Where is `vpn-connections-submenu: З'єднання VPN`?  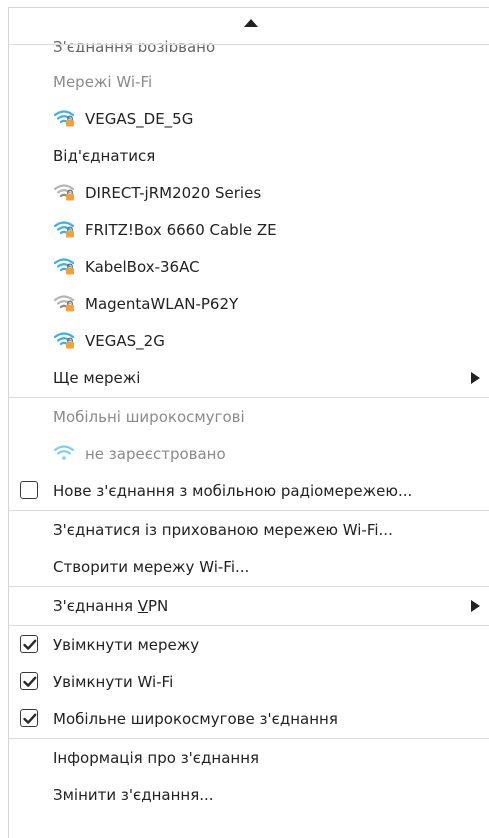
vpn-connections-submenu: З'єднання VPN is located at coordinates (249, 605).